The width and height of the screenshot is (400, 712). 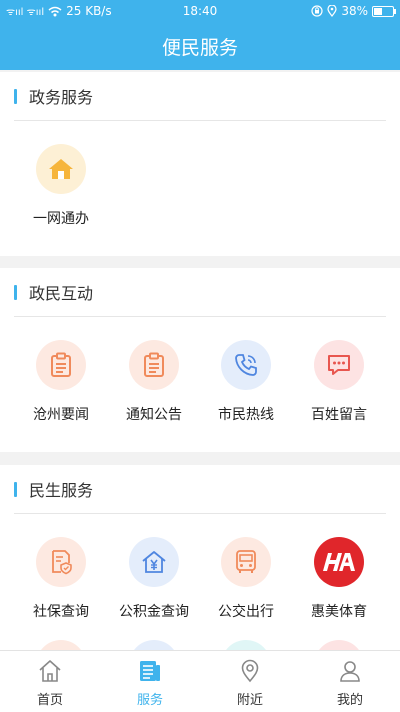 I want to click on service-item-hotline: 市民热线, so click(x=246, y=382).